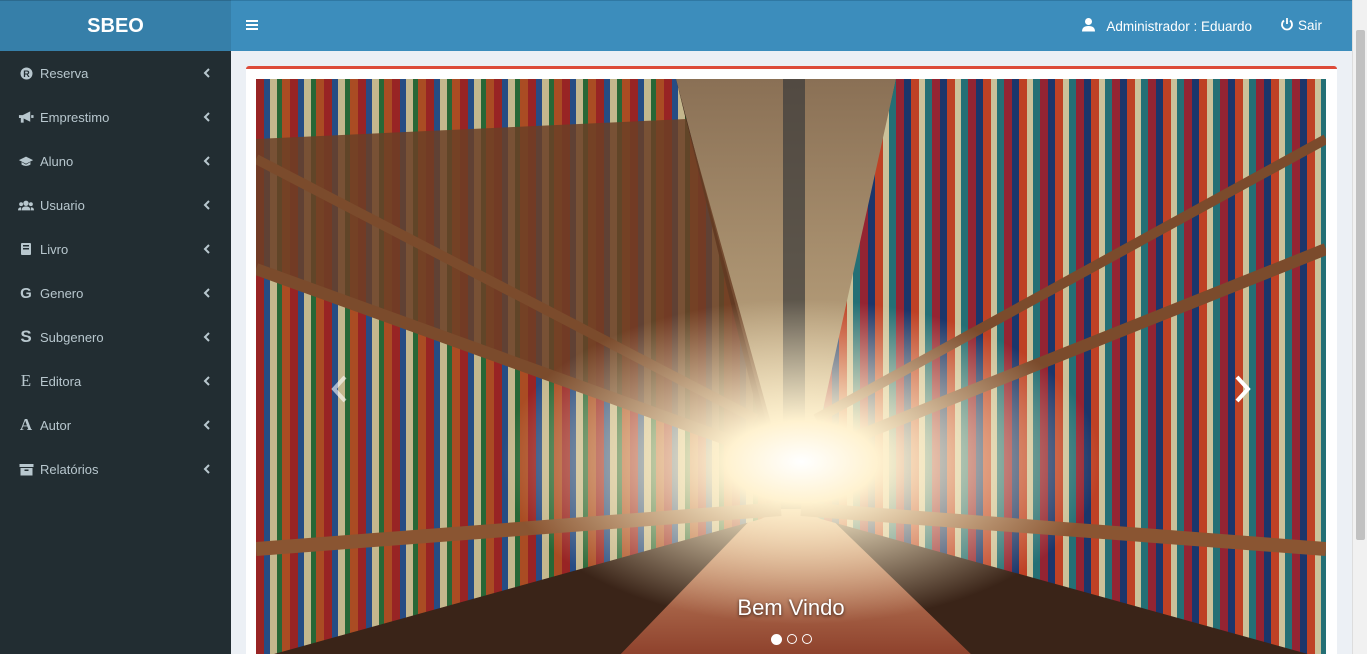 The width and height of the screenshot is (1367, 654). I want to click on sidebar-item-label: Usuario, so click(62, 205).